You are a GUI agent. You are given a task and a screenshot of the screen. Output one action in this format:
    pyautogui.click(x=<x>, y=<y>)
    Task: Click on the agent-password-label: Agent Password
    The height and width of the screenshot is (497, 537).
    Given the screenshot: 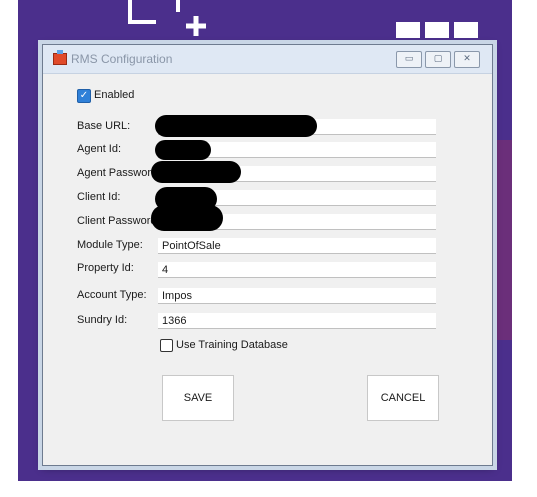 What is the action you would take?
    pyautogui.click(x=117, y=173)
    